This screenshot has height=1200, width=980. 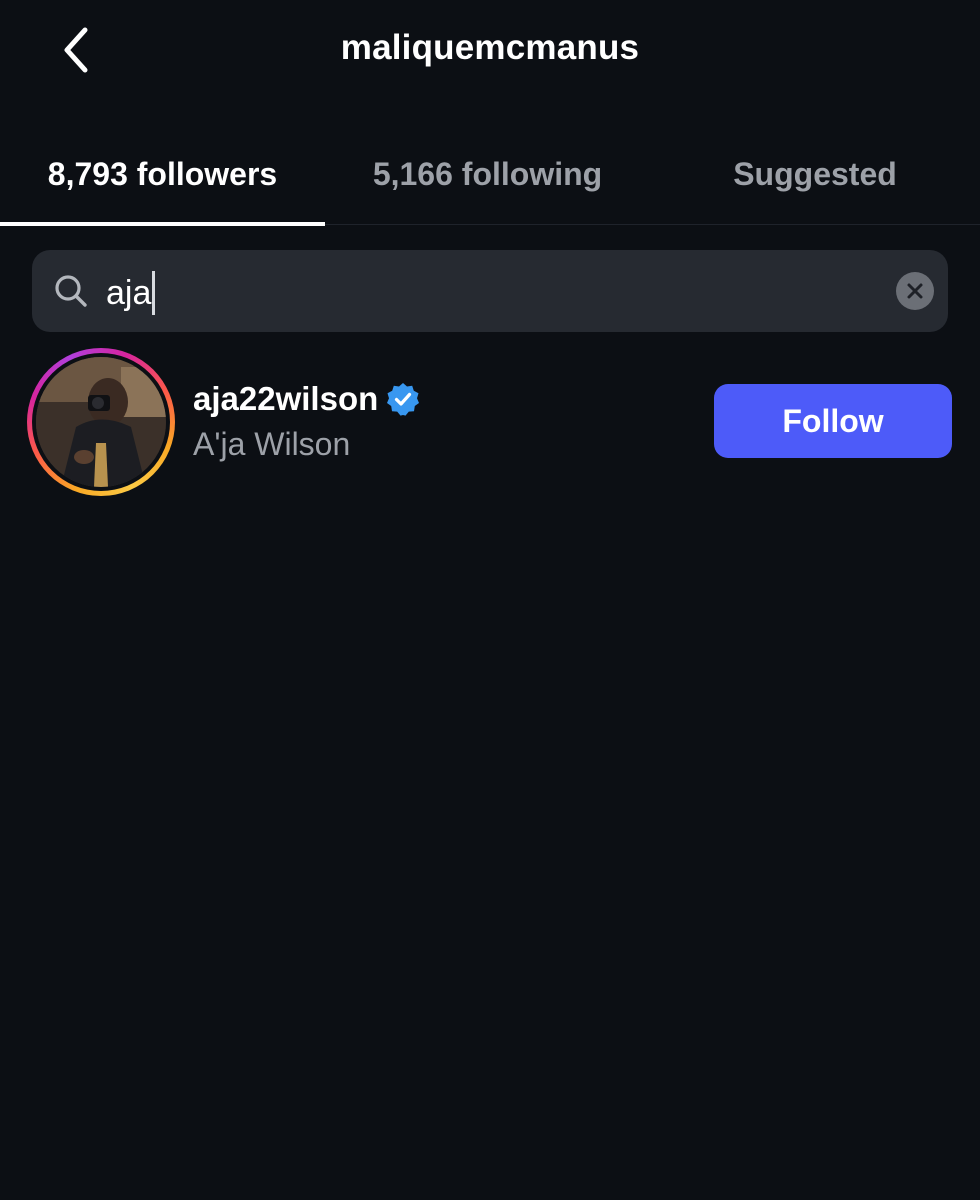 I want to click on search-input-value: aja, so click(x=129, y=292).